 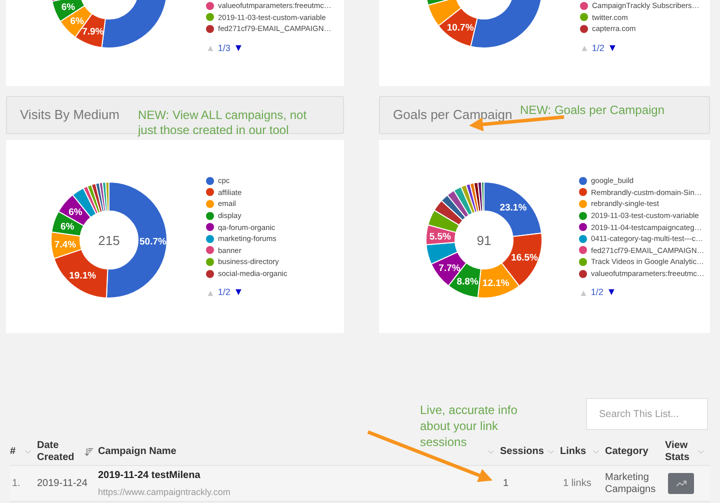 I want to click on column-header: View Stats, so click(x=679, y=452).